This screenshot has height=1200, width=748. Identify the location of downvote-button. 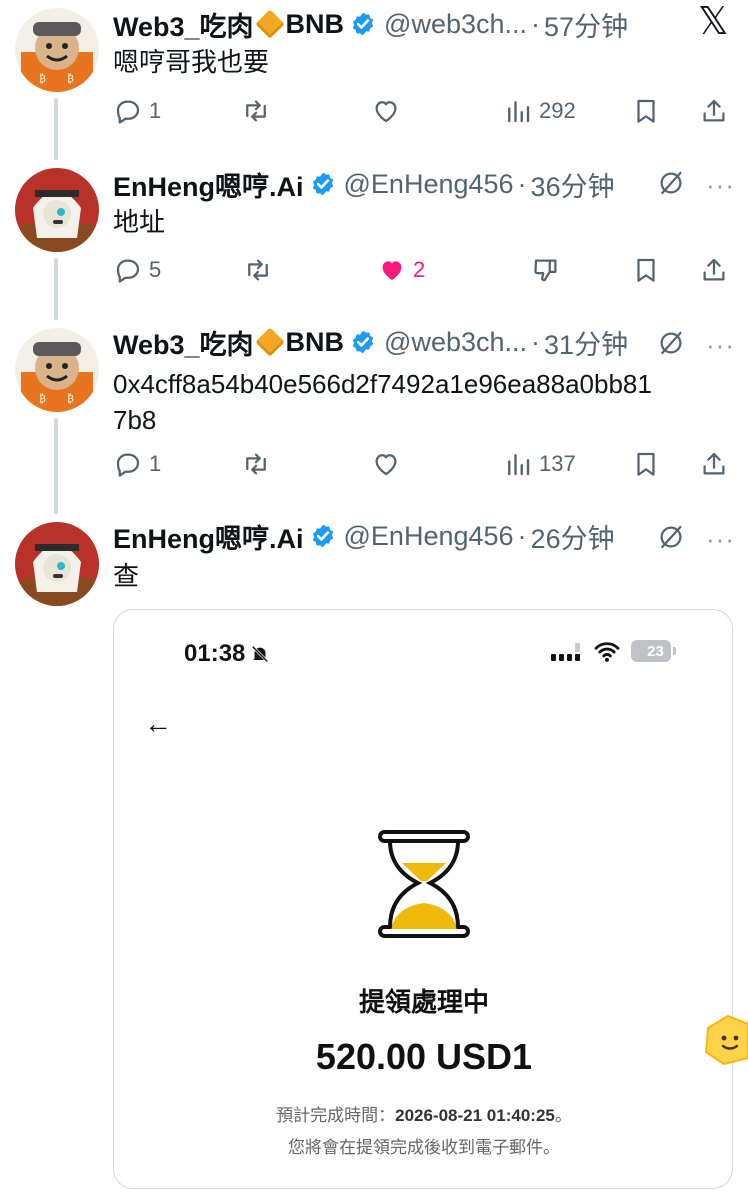
(546, 270).